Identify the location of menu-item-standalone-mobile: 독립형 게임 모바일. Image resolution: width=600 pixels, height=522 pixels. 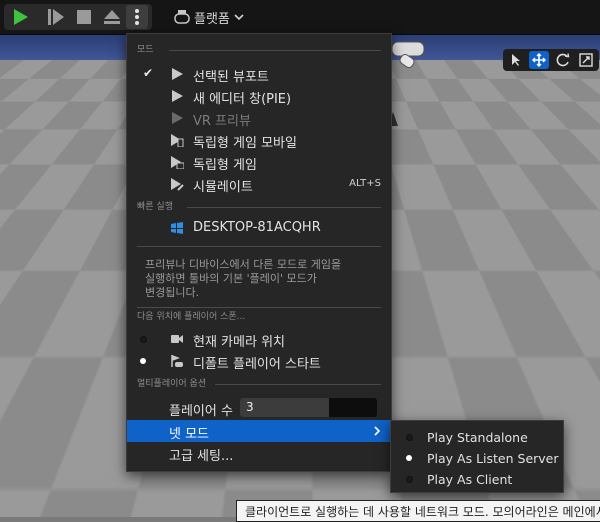
(259, 140).